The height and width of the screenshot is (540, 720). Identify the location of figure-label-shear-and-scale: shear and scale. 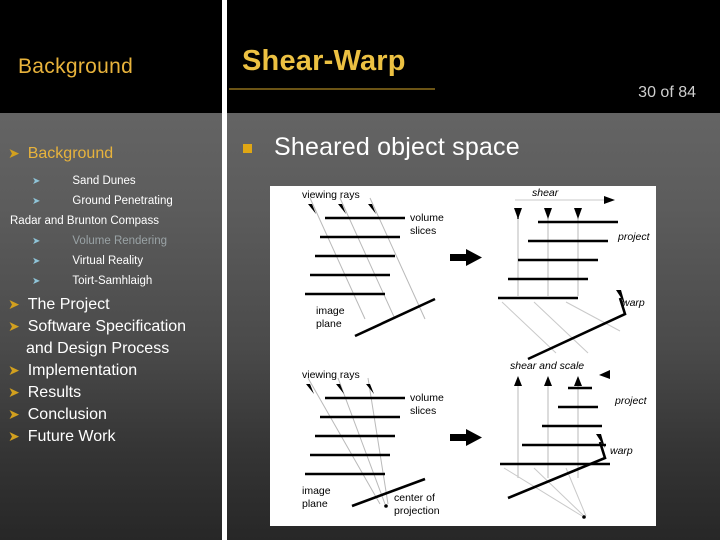
(547, 366).